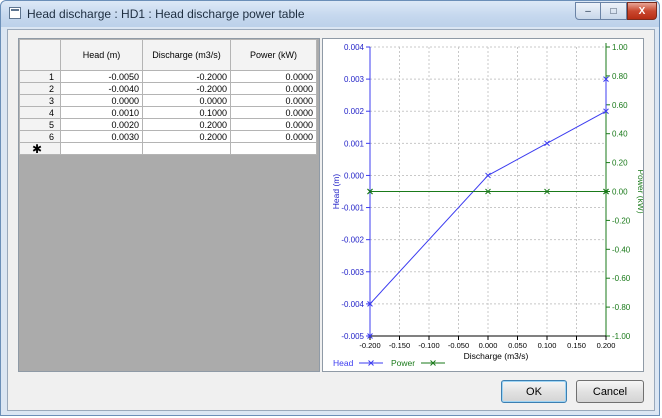 The height and width of the screenshot is (418, 662). I want to click on table-row: 2 -0.0040 -0.2000 0.0000, so click(168, 88).